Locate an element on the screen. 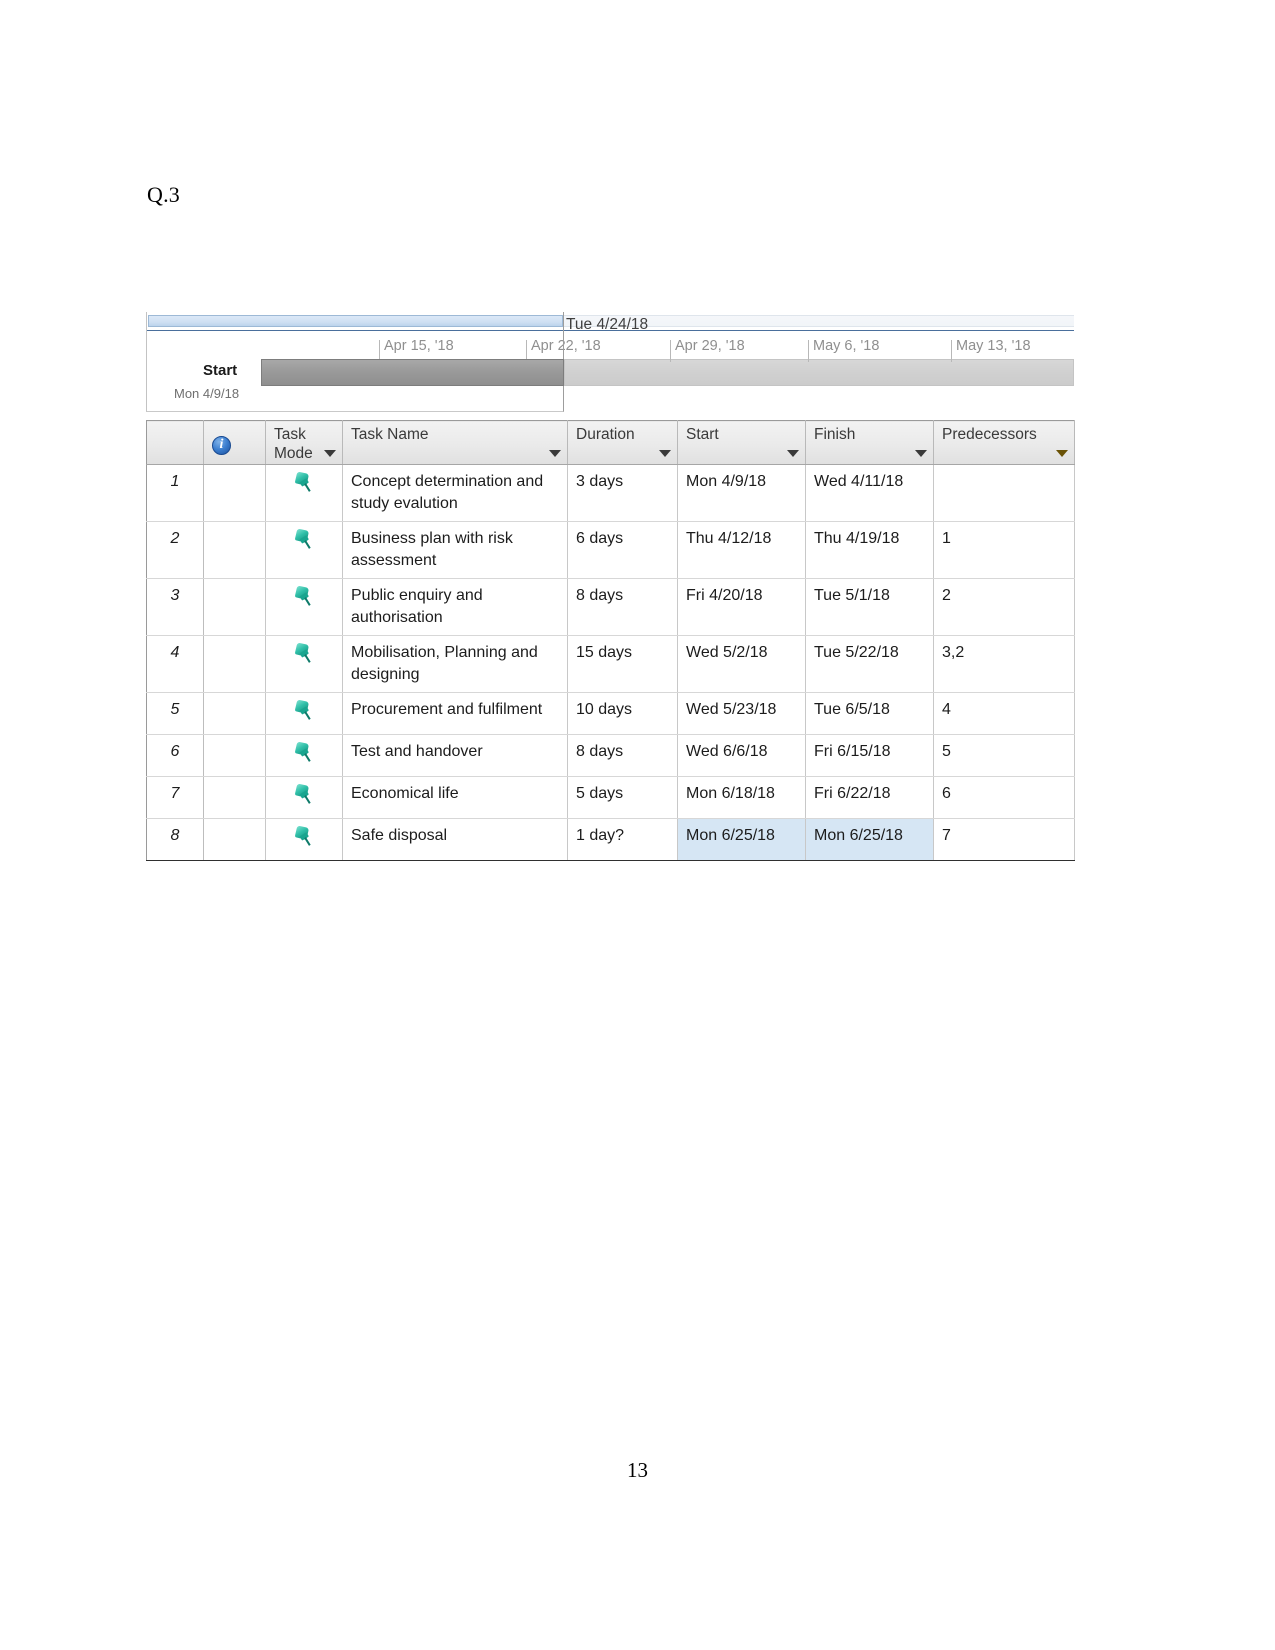 The width and height of the screenshot is (1275, 1650). row-task-name-cell: Public enquiry and authorisation is located at coordinates (455, 607).